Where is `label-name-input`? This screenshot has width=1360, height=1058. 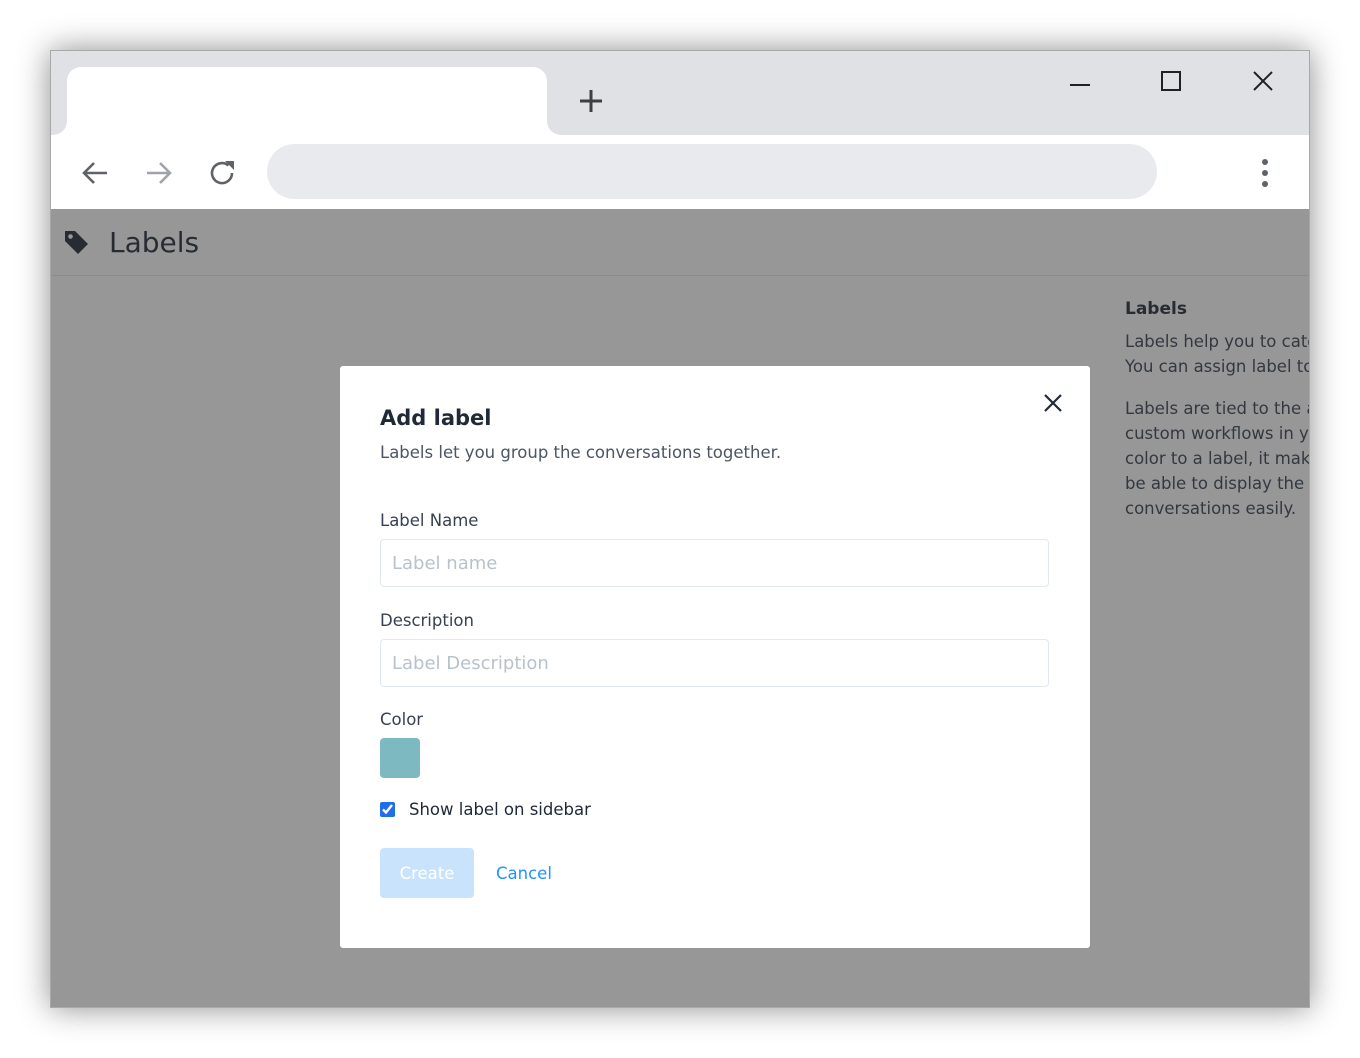
label-name-input is located at coordinates (714, 563).